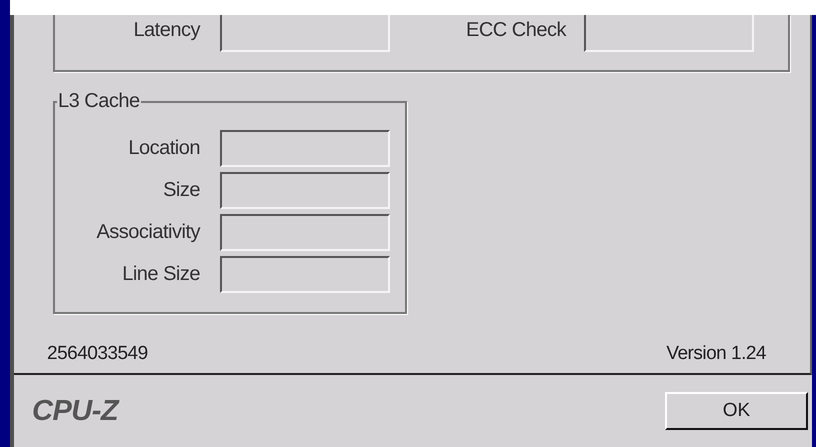  What do you see at coordinates (181, 190) in the screenshot?
I see `field-label: Size` at bounding box center [181, 190].